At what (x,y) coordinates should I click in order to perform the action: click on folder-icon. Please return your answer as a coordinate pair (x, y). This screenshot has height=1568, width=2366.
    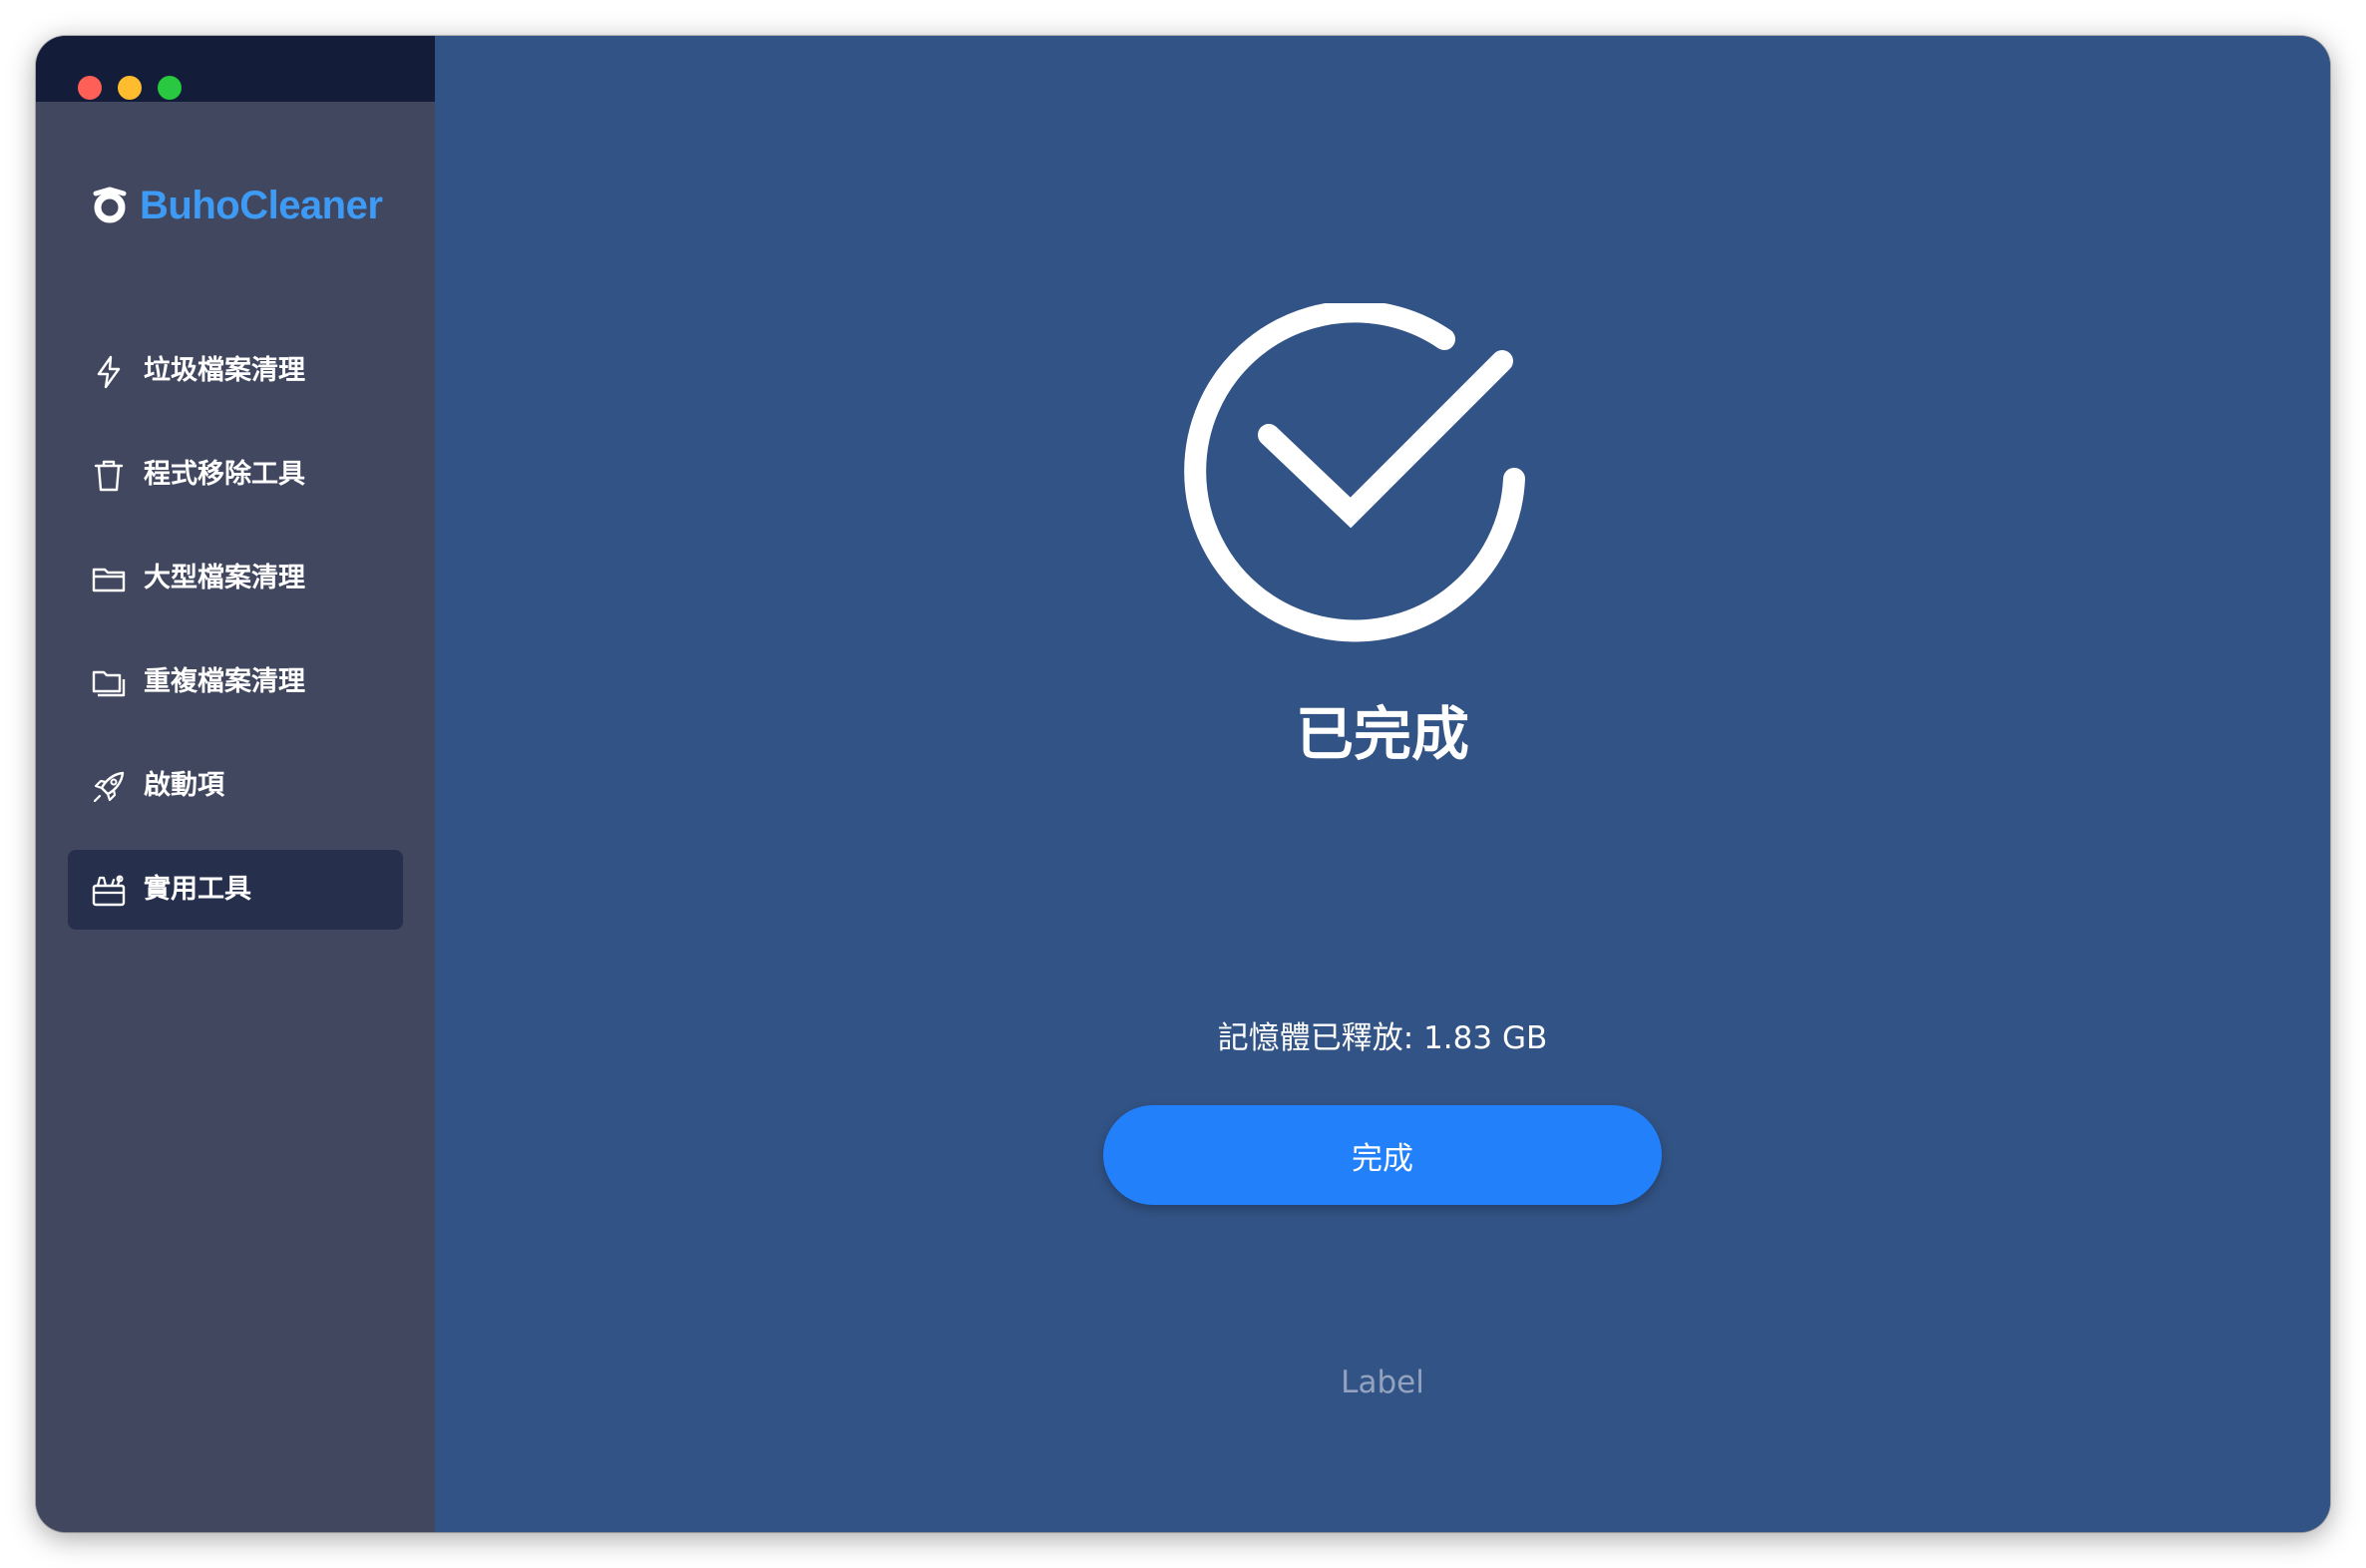
    Looking at the image, I should click on (109, 580).